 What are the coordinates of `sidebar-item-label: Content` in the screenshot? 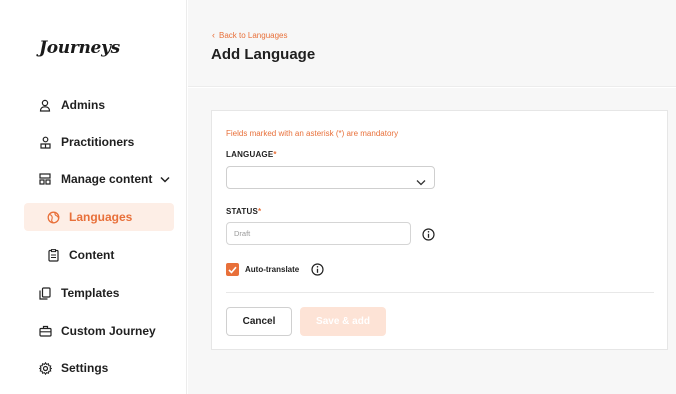 It's located at (92, 255).